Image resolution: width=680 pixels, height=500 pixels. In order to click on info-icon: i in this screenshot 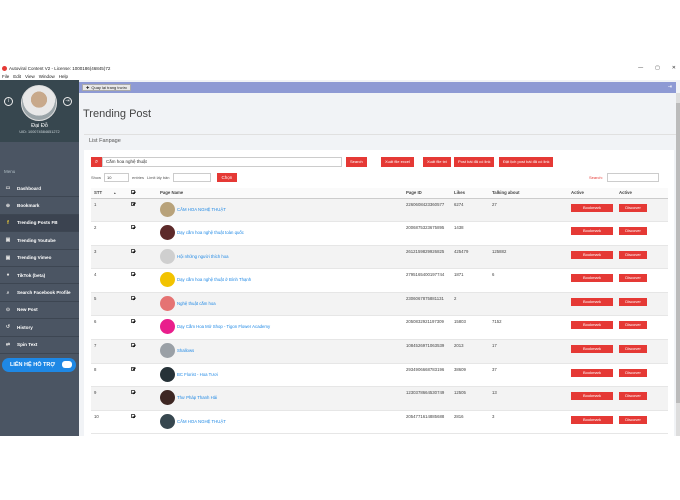, I will do `click(8, 101)`.